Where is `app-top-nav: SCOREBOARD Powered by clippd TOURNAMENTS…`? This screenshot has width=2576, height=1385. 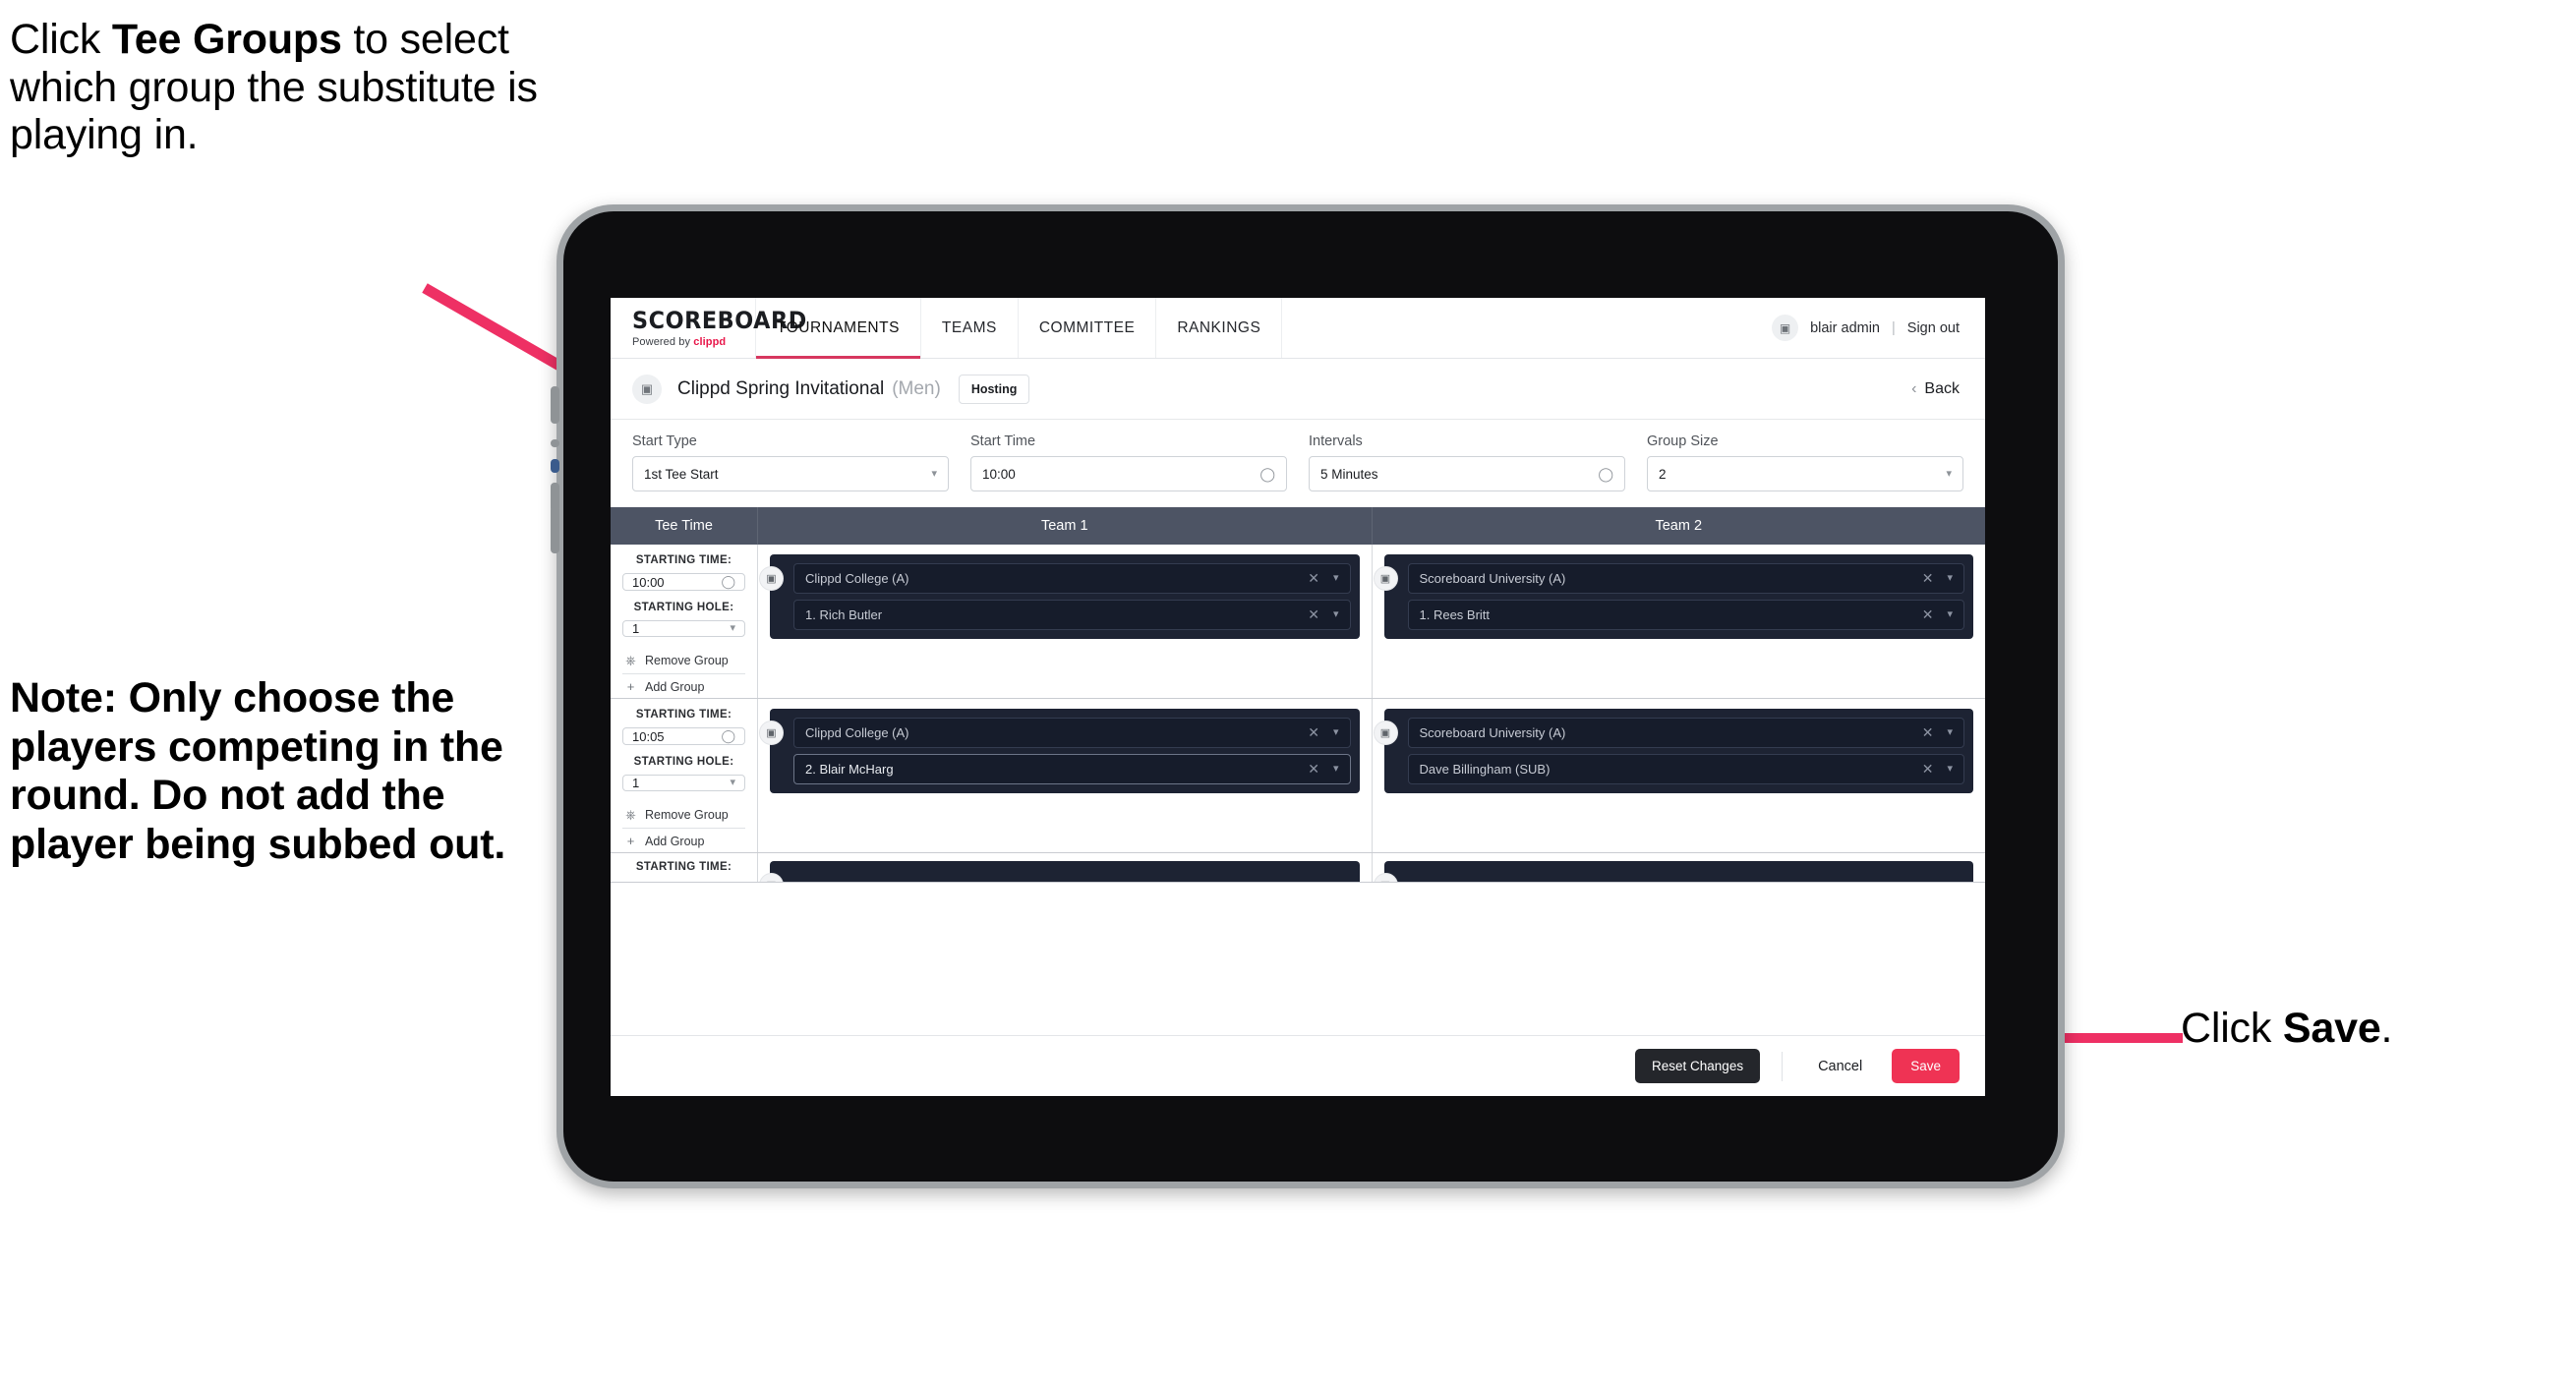
app-top-nav: SCOREBOARD Powered by clippd TOURNAMENTS… is located at coordinates (1298, 329).